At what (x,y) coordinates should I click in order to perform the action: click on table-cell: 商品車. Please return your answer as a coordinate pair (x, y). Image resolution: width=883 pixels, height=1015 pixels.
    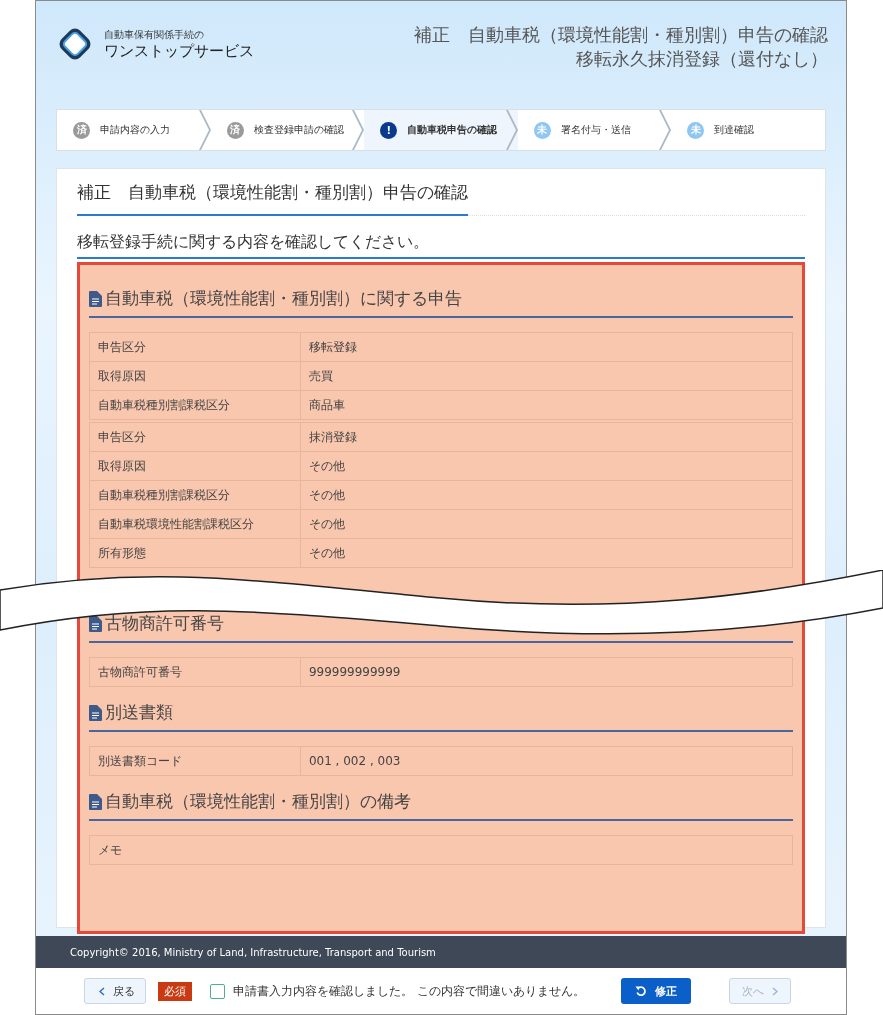
    Looking at the image, I should click on (546, 405).